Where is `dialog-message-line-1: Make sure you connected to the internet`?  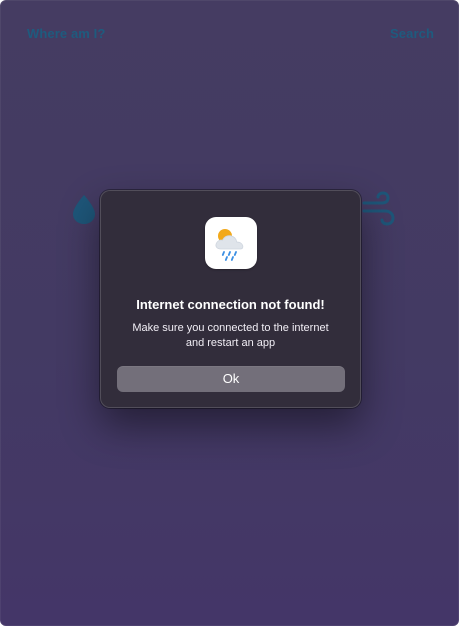
dialog-message-line-1: Make sure you connected to the internet is located at coordinates (230, 328).